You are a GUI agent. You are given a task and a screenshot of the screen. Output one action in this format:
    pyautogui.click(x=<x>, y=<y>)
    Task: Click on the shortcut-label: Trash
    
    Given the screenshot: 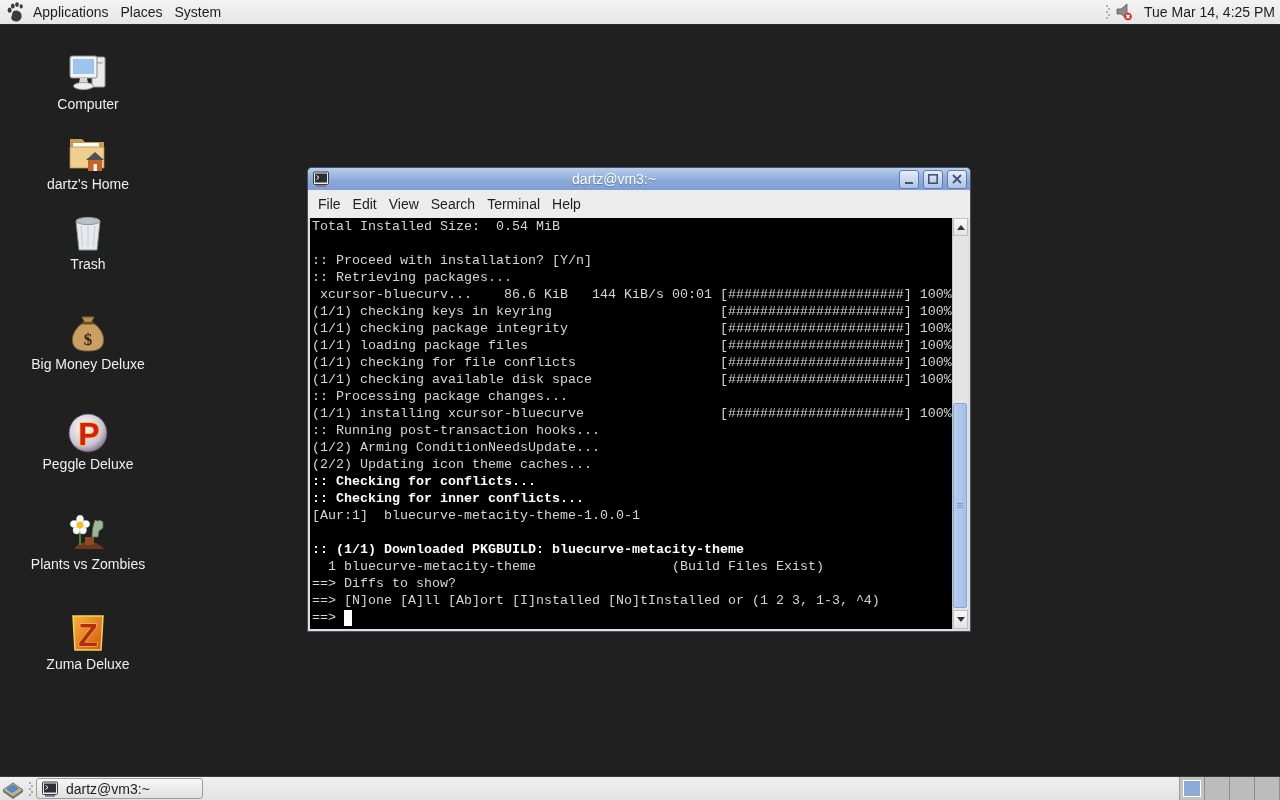 What is the action you would take?
    pyautogui.click(x=88, y=264)
    